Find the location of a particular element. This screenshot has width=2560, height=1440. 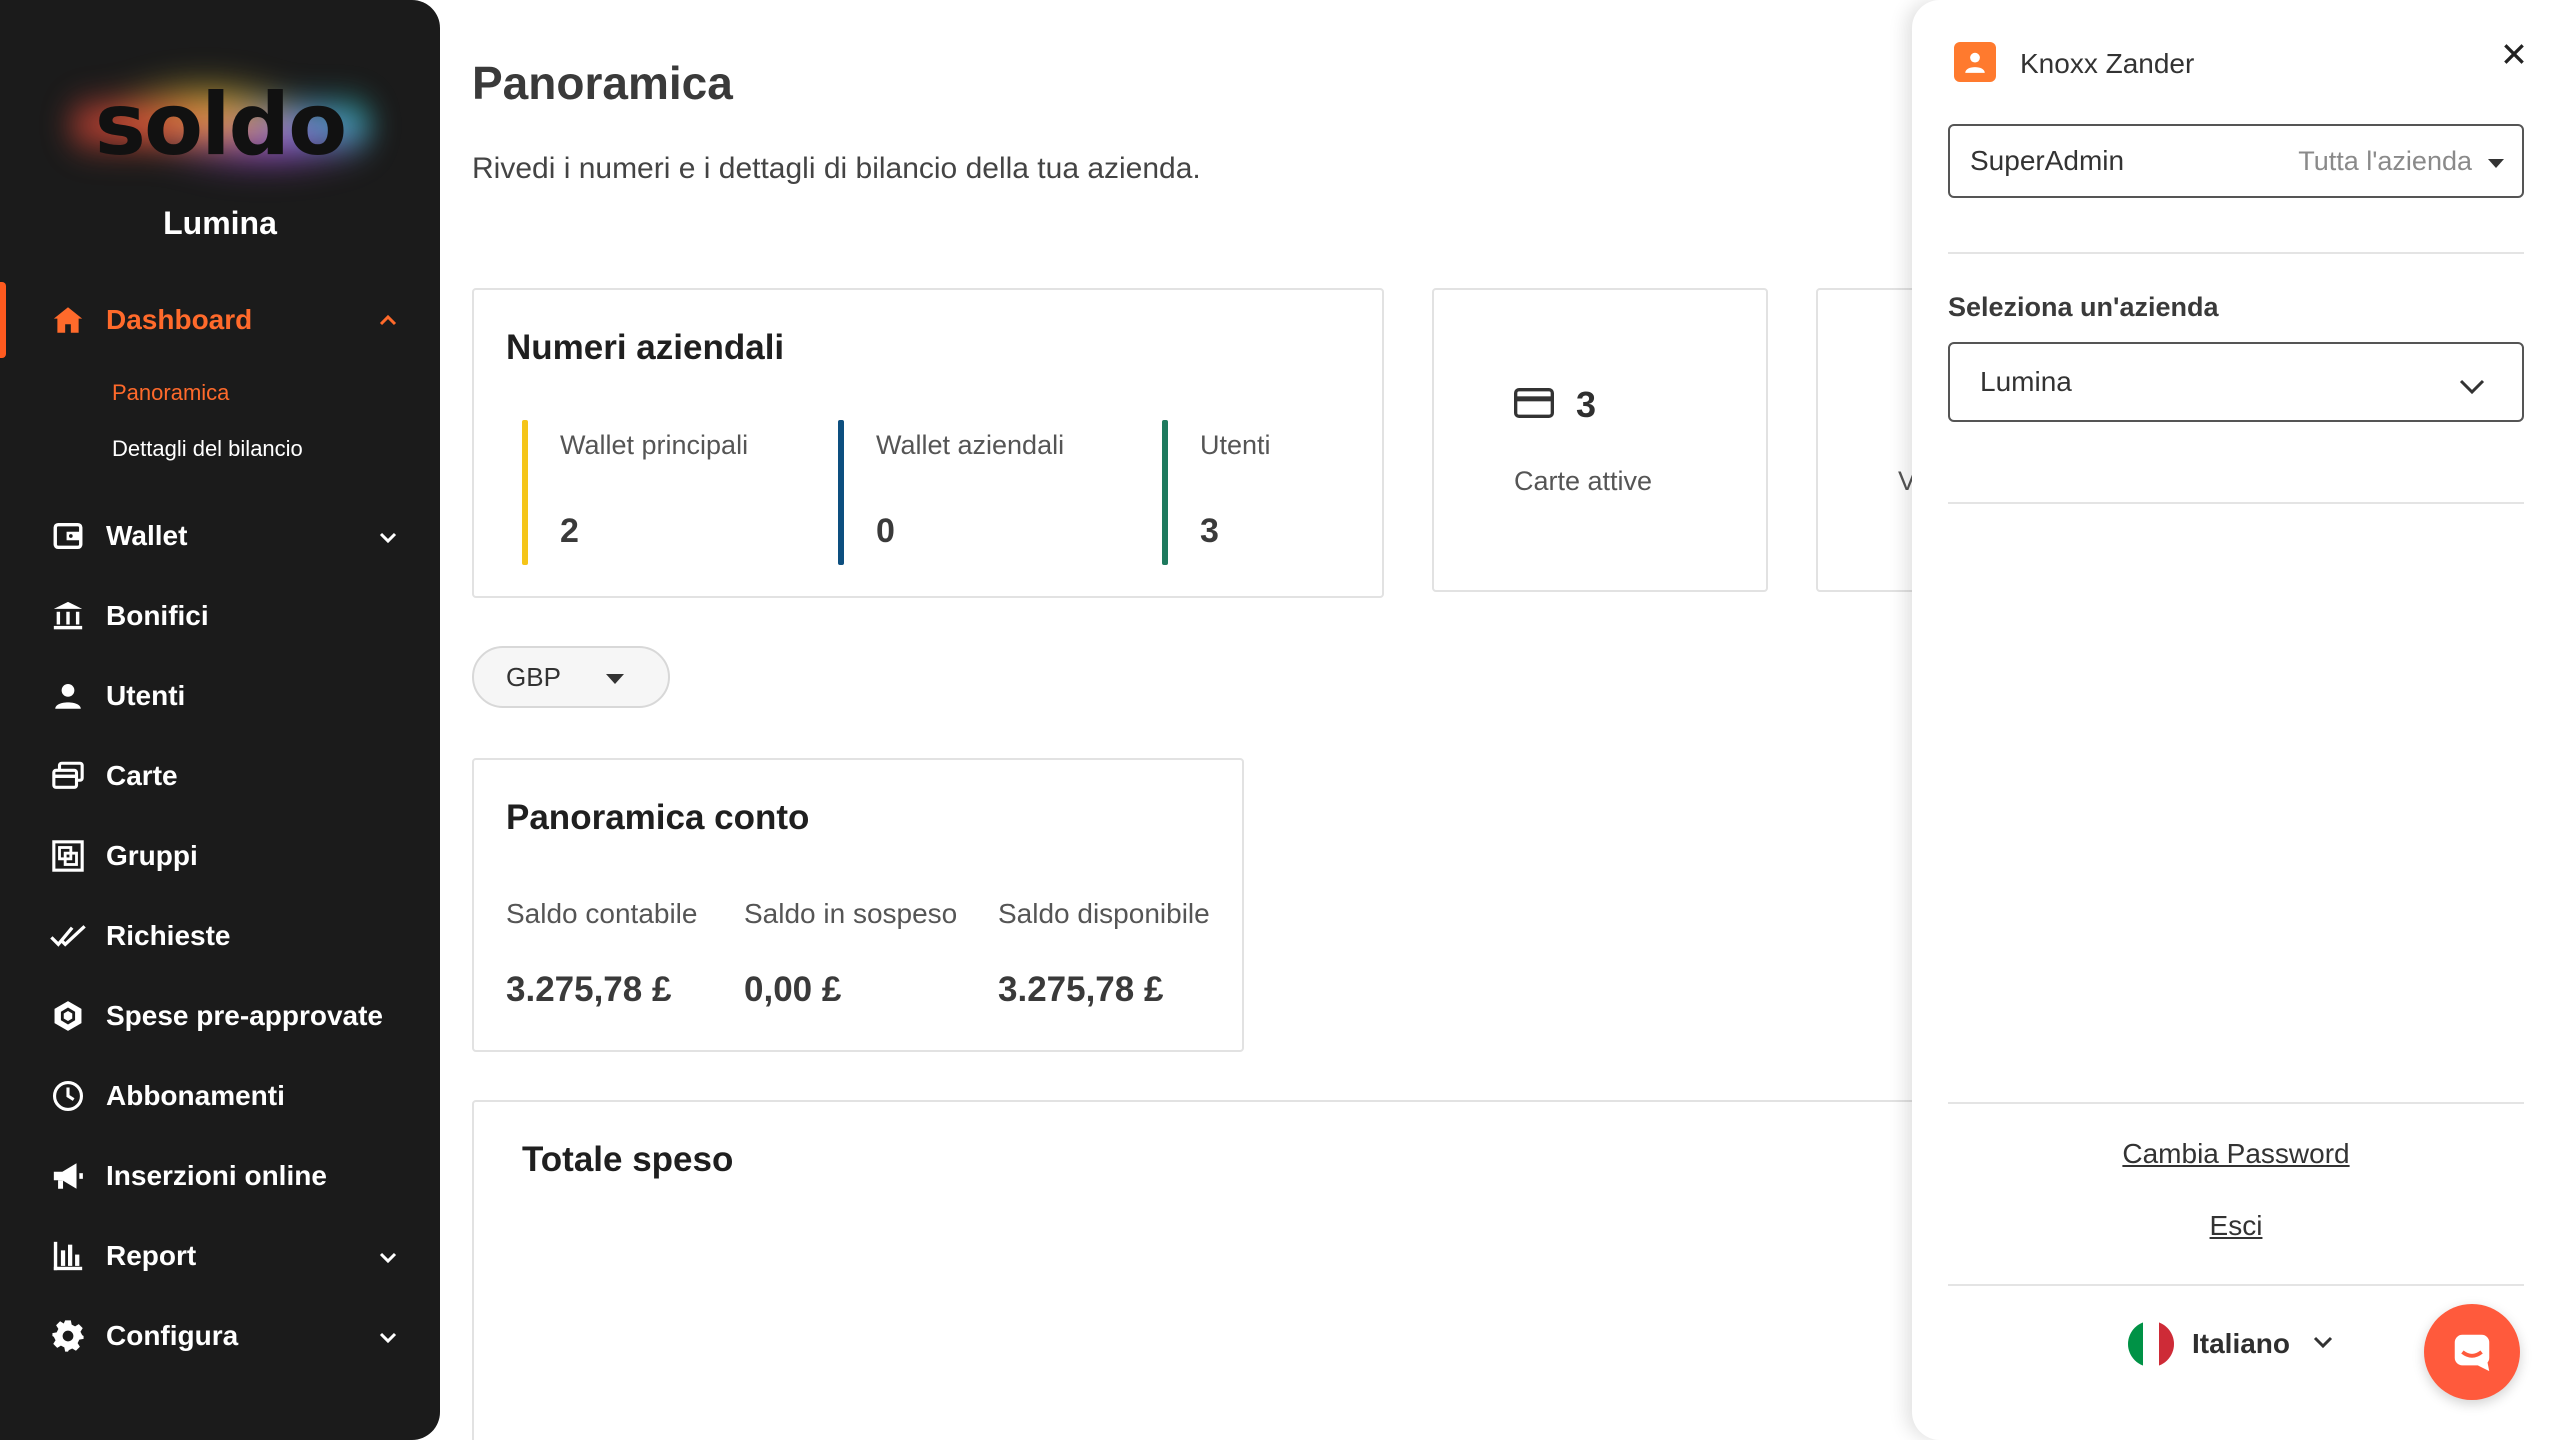

page-title: Panoramica is located at coordinates (602, 83).